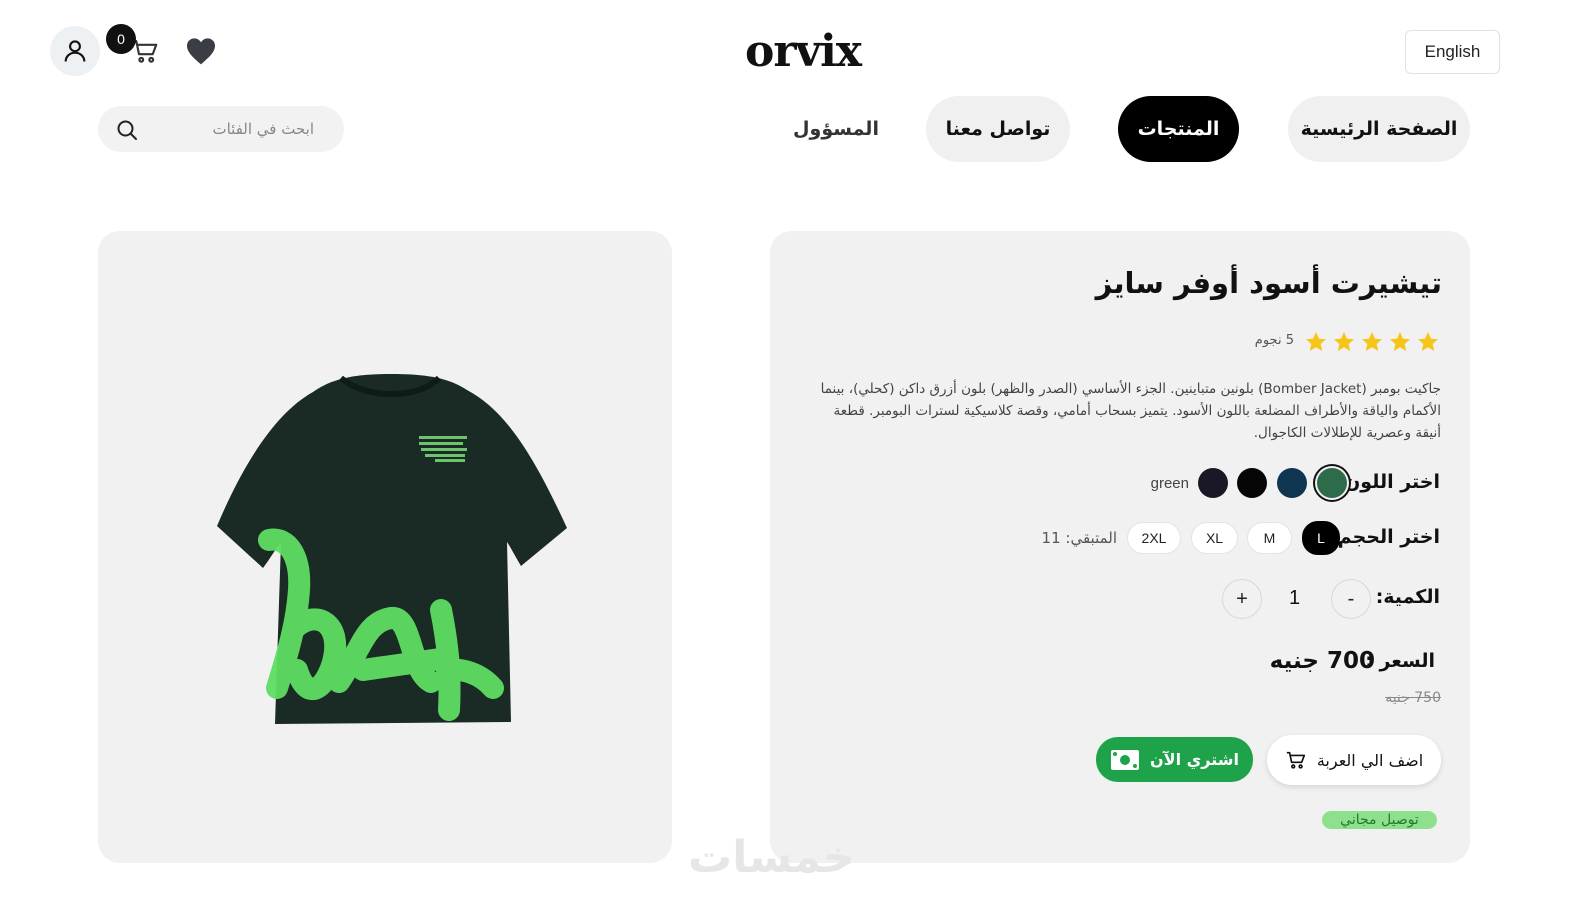 The width and height of the screenshot is (1587, 906). I want to click on stock-remaining: المتبقي: 11, so click(1079, 538).